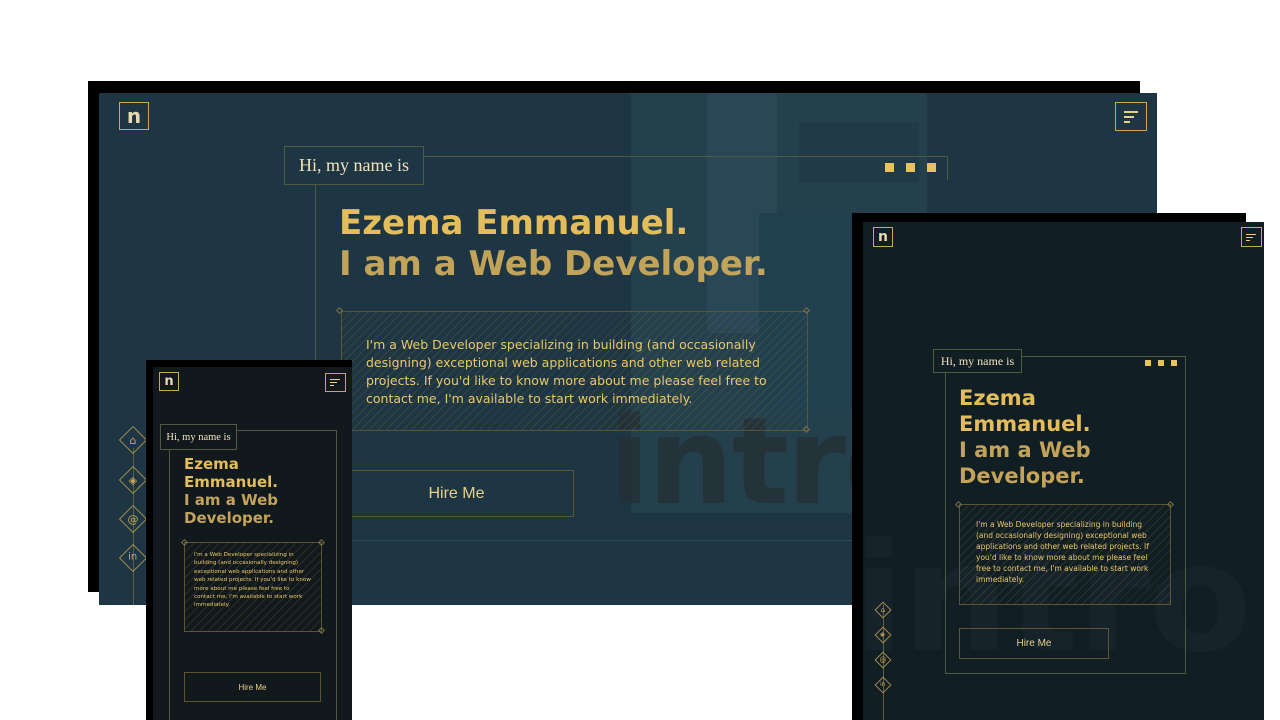 This screenshot has height=720, width=1280. I want to click on hero-name: Ezema Emmanuel., so click(514, 223).